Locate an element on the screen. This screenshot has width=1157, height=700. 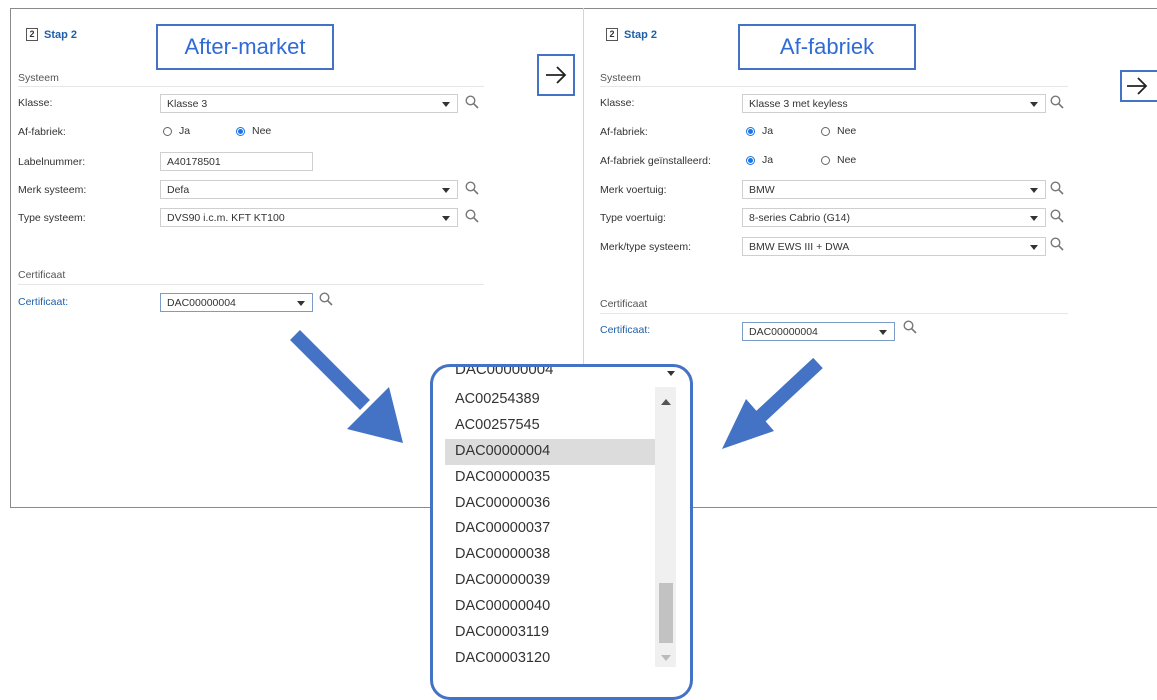
panel-title-after-market: After-market is located at coordinates (245, 47).